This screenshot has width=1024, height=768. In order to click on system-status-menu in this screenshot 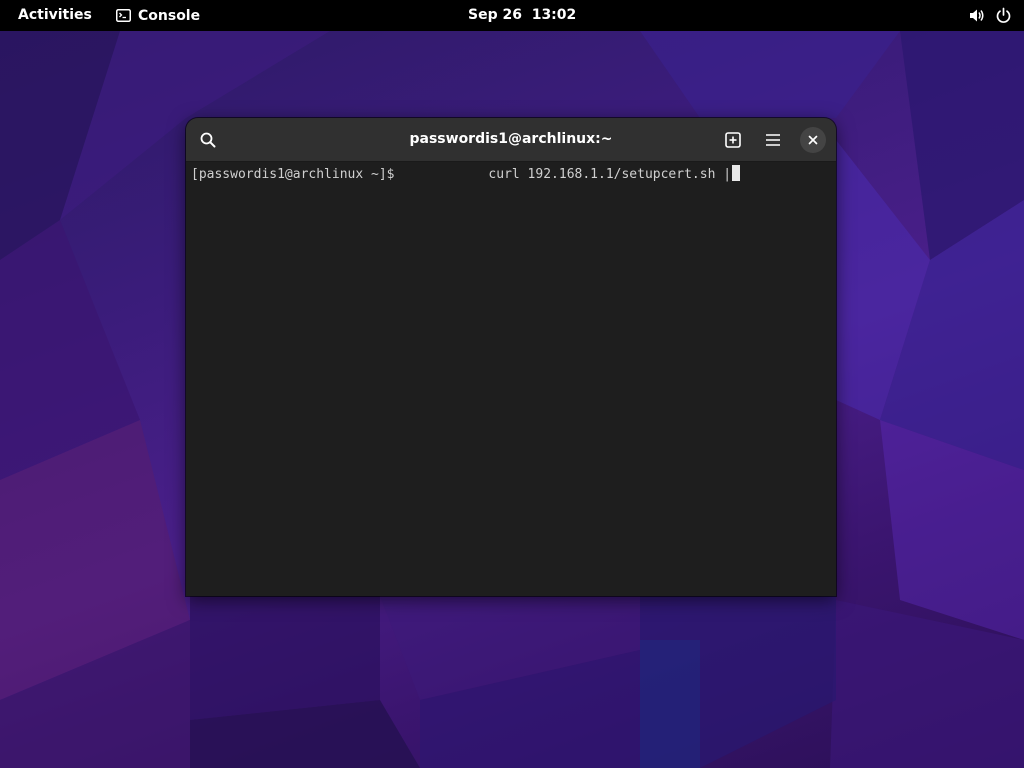, I will do `click(990, 15)`.